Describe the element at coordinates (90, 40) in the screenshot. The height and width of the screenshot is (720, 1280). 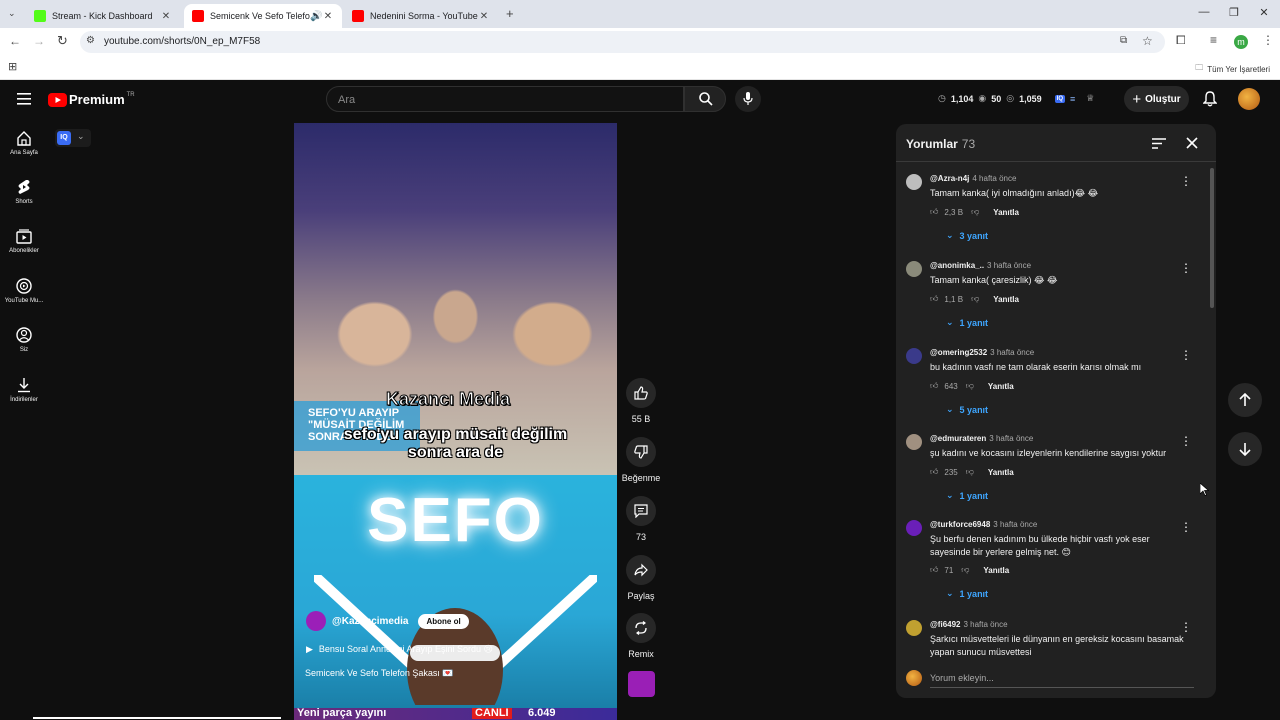
I see `site-info-icon: ⚙` at that location.